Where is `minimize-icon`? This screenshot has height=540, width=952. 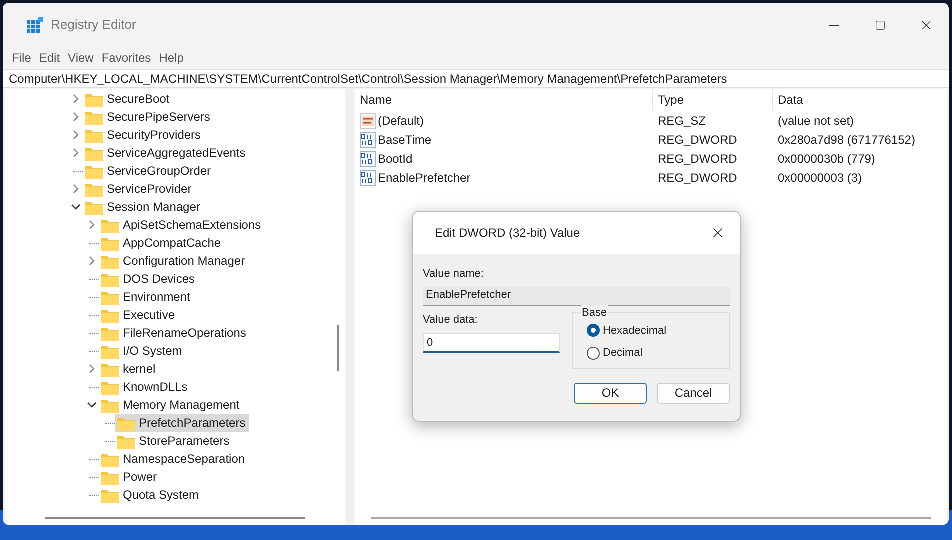 minimize-icon is located at coordinates (834, 25).